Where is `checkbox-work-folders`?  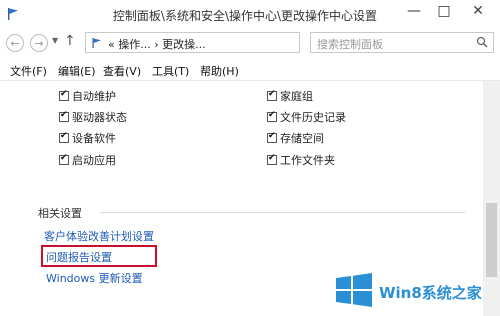 checkbox-work-folders is located at coordinates (272, 159).